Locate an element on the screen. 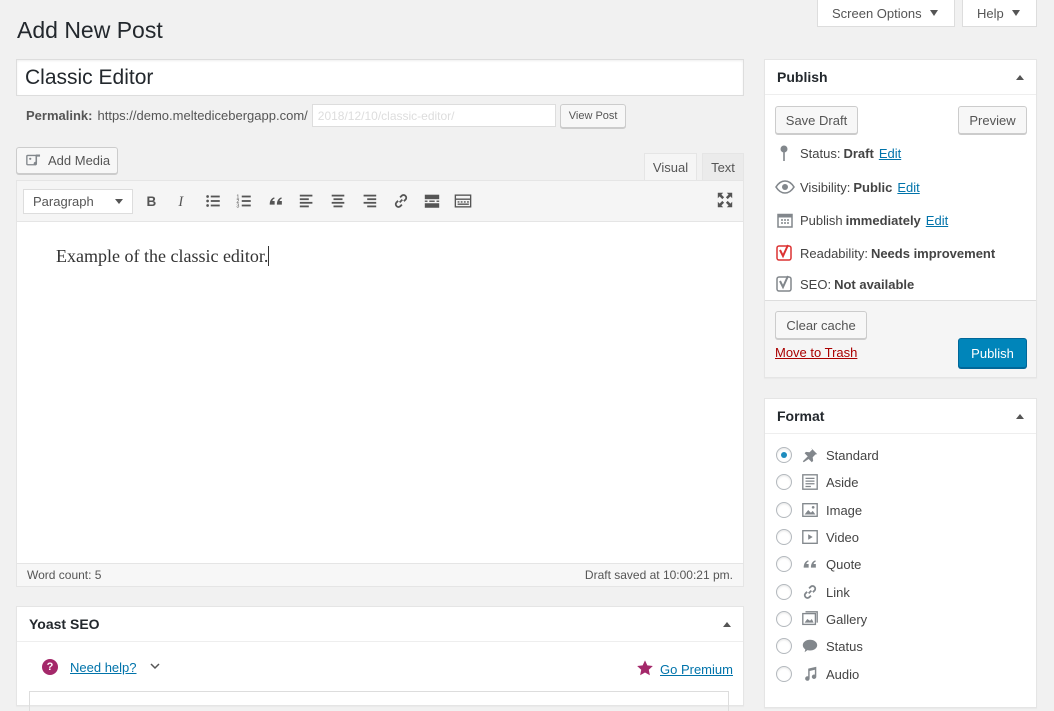 The width and height of the screenshot is (1054, 711). publish-date-edit-link: Edit is located at coordinates (937, 220).